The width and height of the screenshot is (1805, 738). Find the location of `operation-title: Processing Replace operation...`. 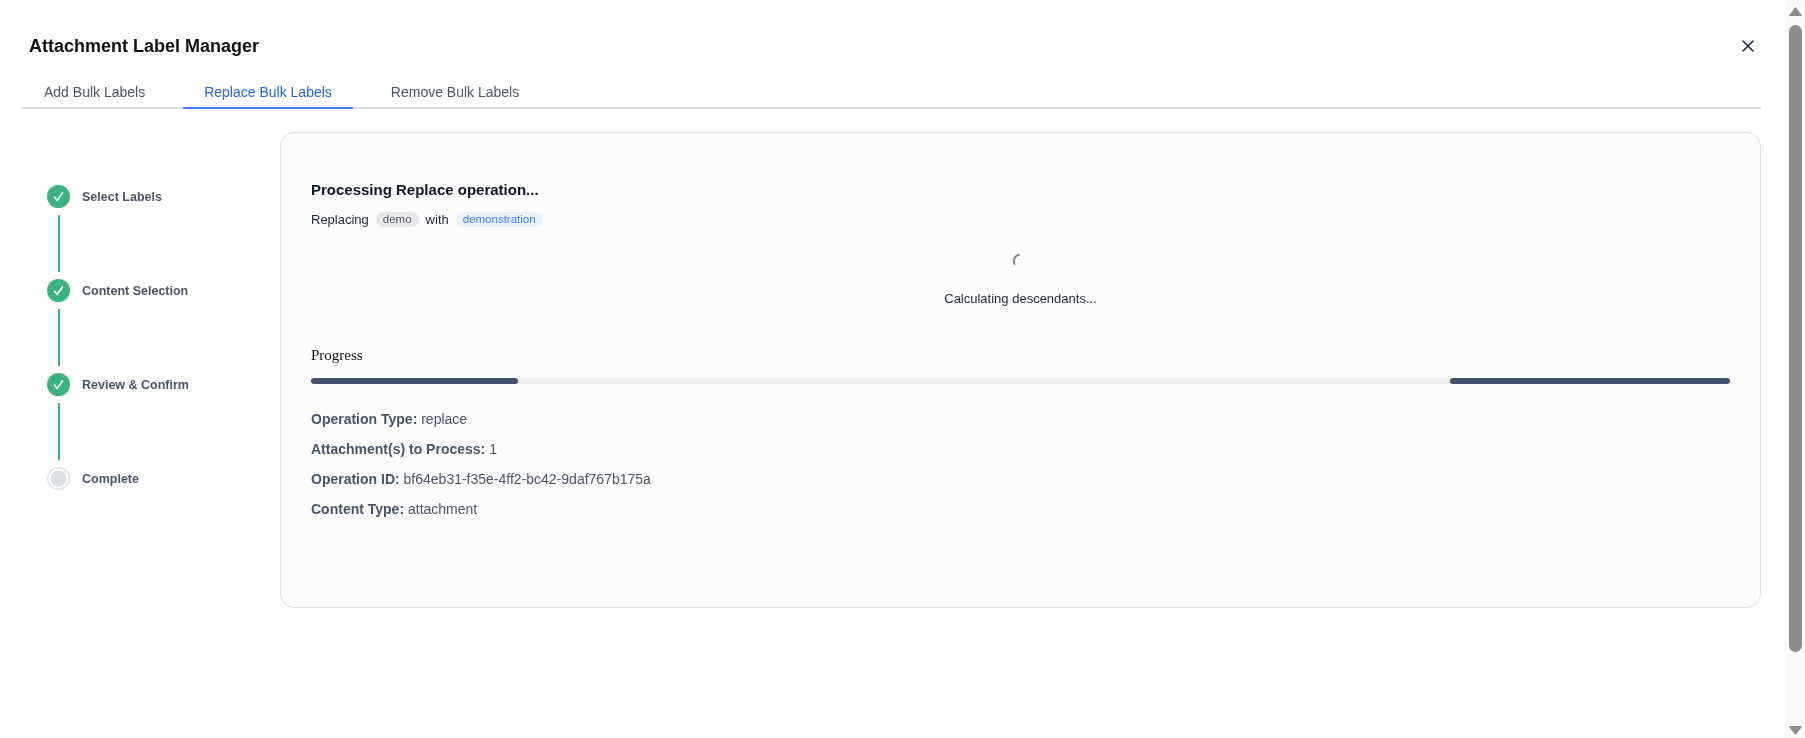

operation-title: Processing Replace operation... is located at coordinates (425, 190).